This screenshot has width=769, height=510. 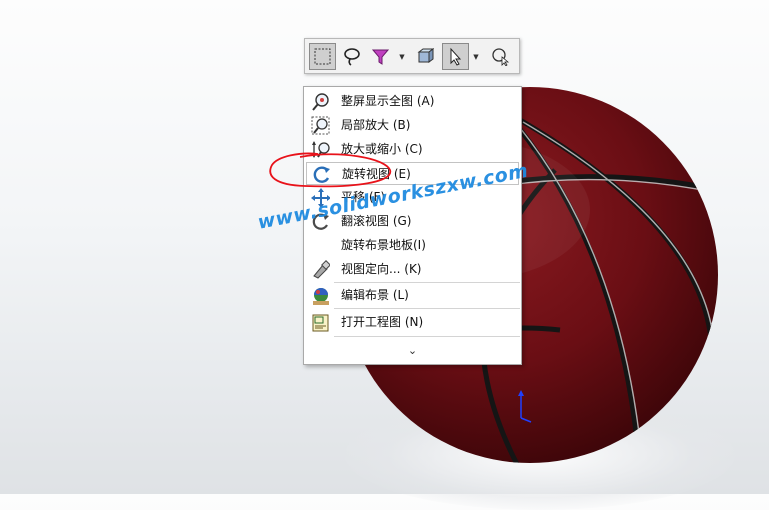 I want to click on menu-label: 局部放大 (B), so click(x=376, y=125).